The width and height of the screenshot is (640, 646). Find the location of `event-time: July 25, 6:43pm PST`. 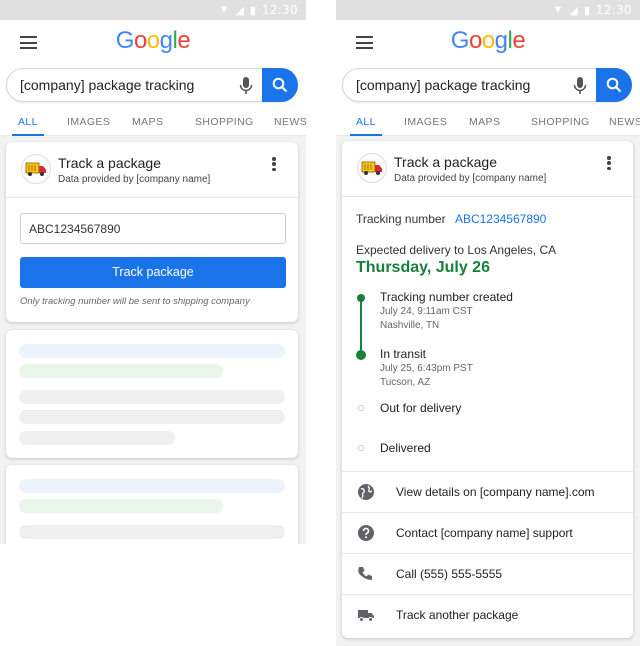

event-time: July 25, 6:43pm PST is located at coordinates (426, 368).